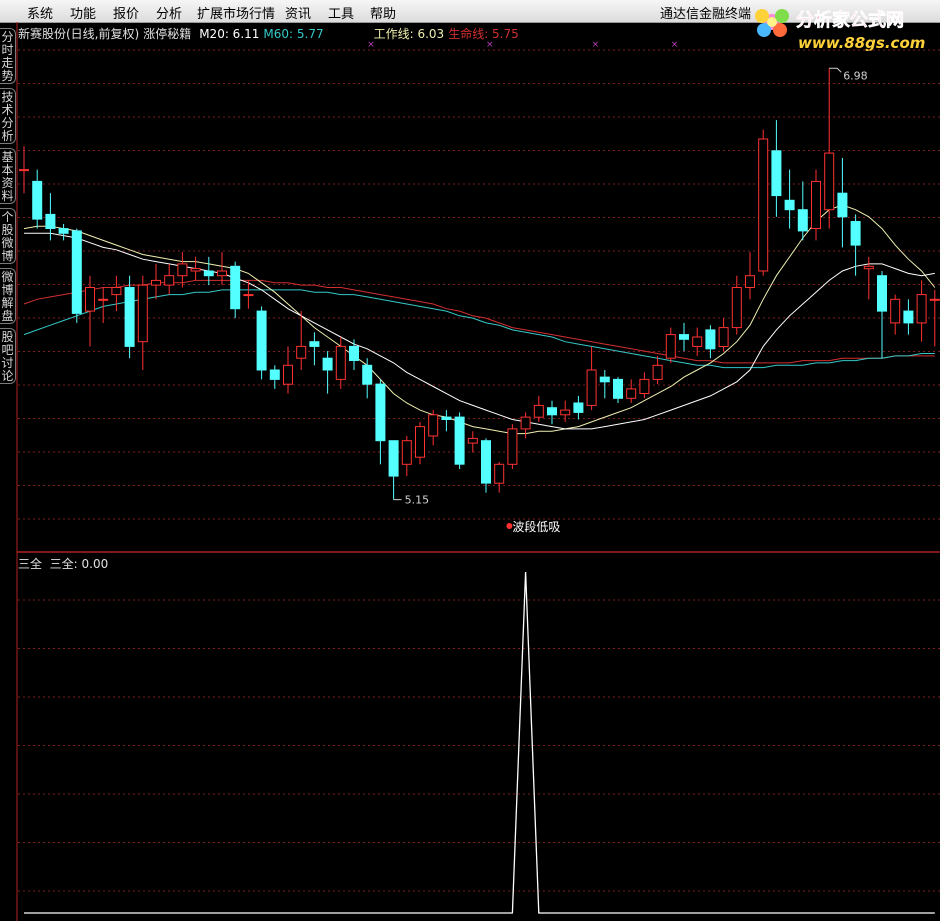 The image size is (940, 921). Describe the element at coordinates (855, 75) in the screenshot. I see `high-price-label: 6.98` at that location.